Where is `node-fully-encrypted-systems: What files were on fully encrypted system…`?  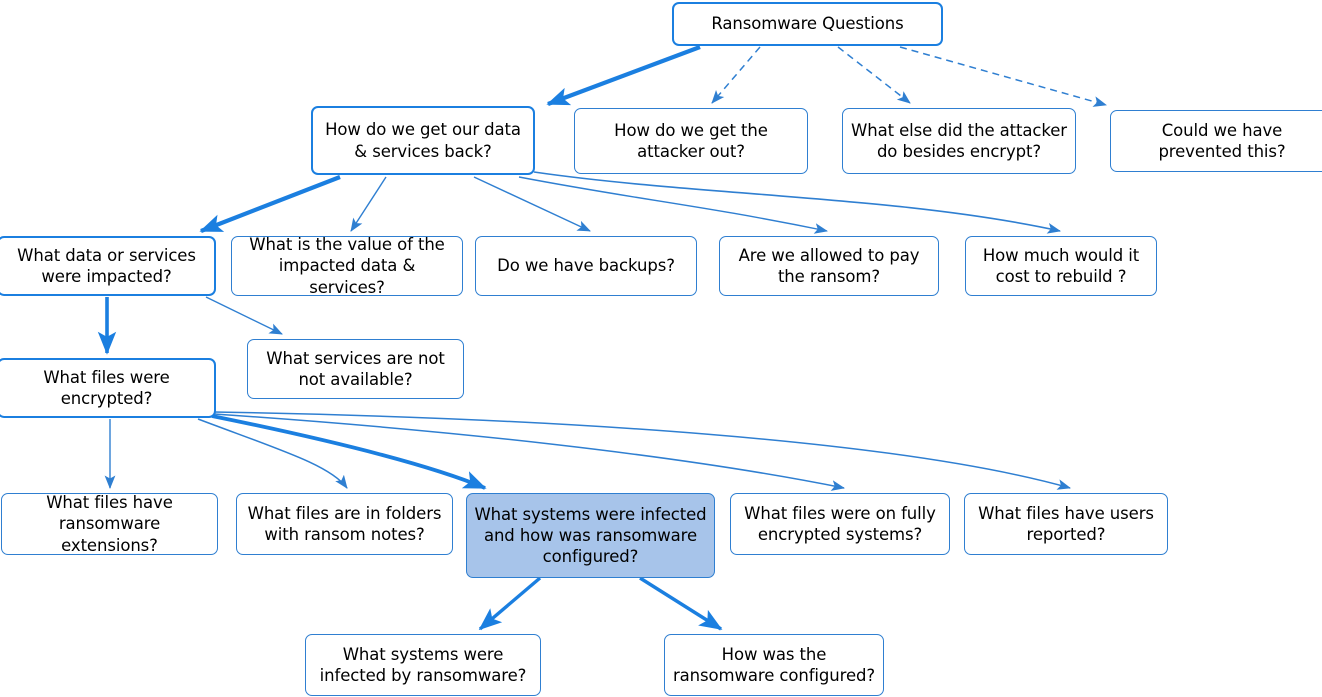
node-fully-encrypted-systems: What files were on fully encrypted system… is located at coordinates (840, 524).